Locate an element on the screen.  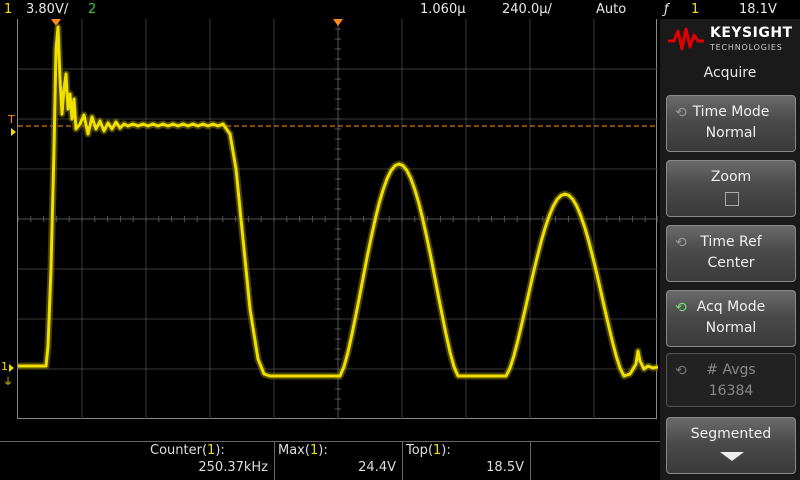
segmented-label: Segmented is located at coordinates (731, 434).